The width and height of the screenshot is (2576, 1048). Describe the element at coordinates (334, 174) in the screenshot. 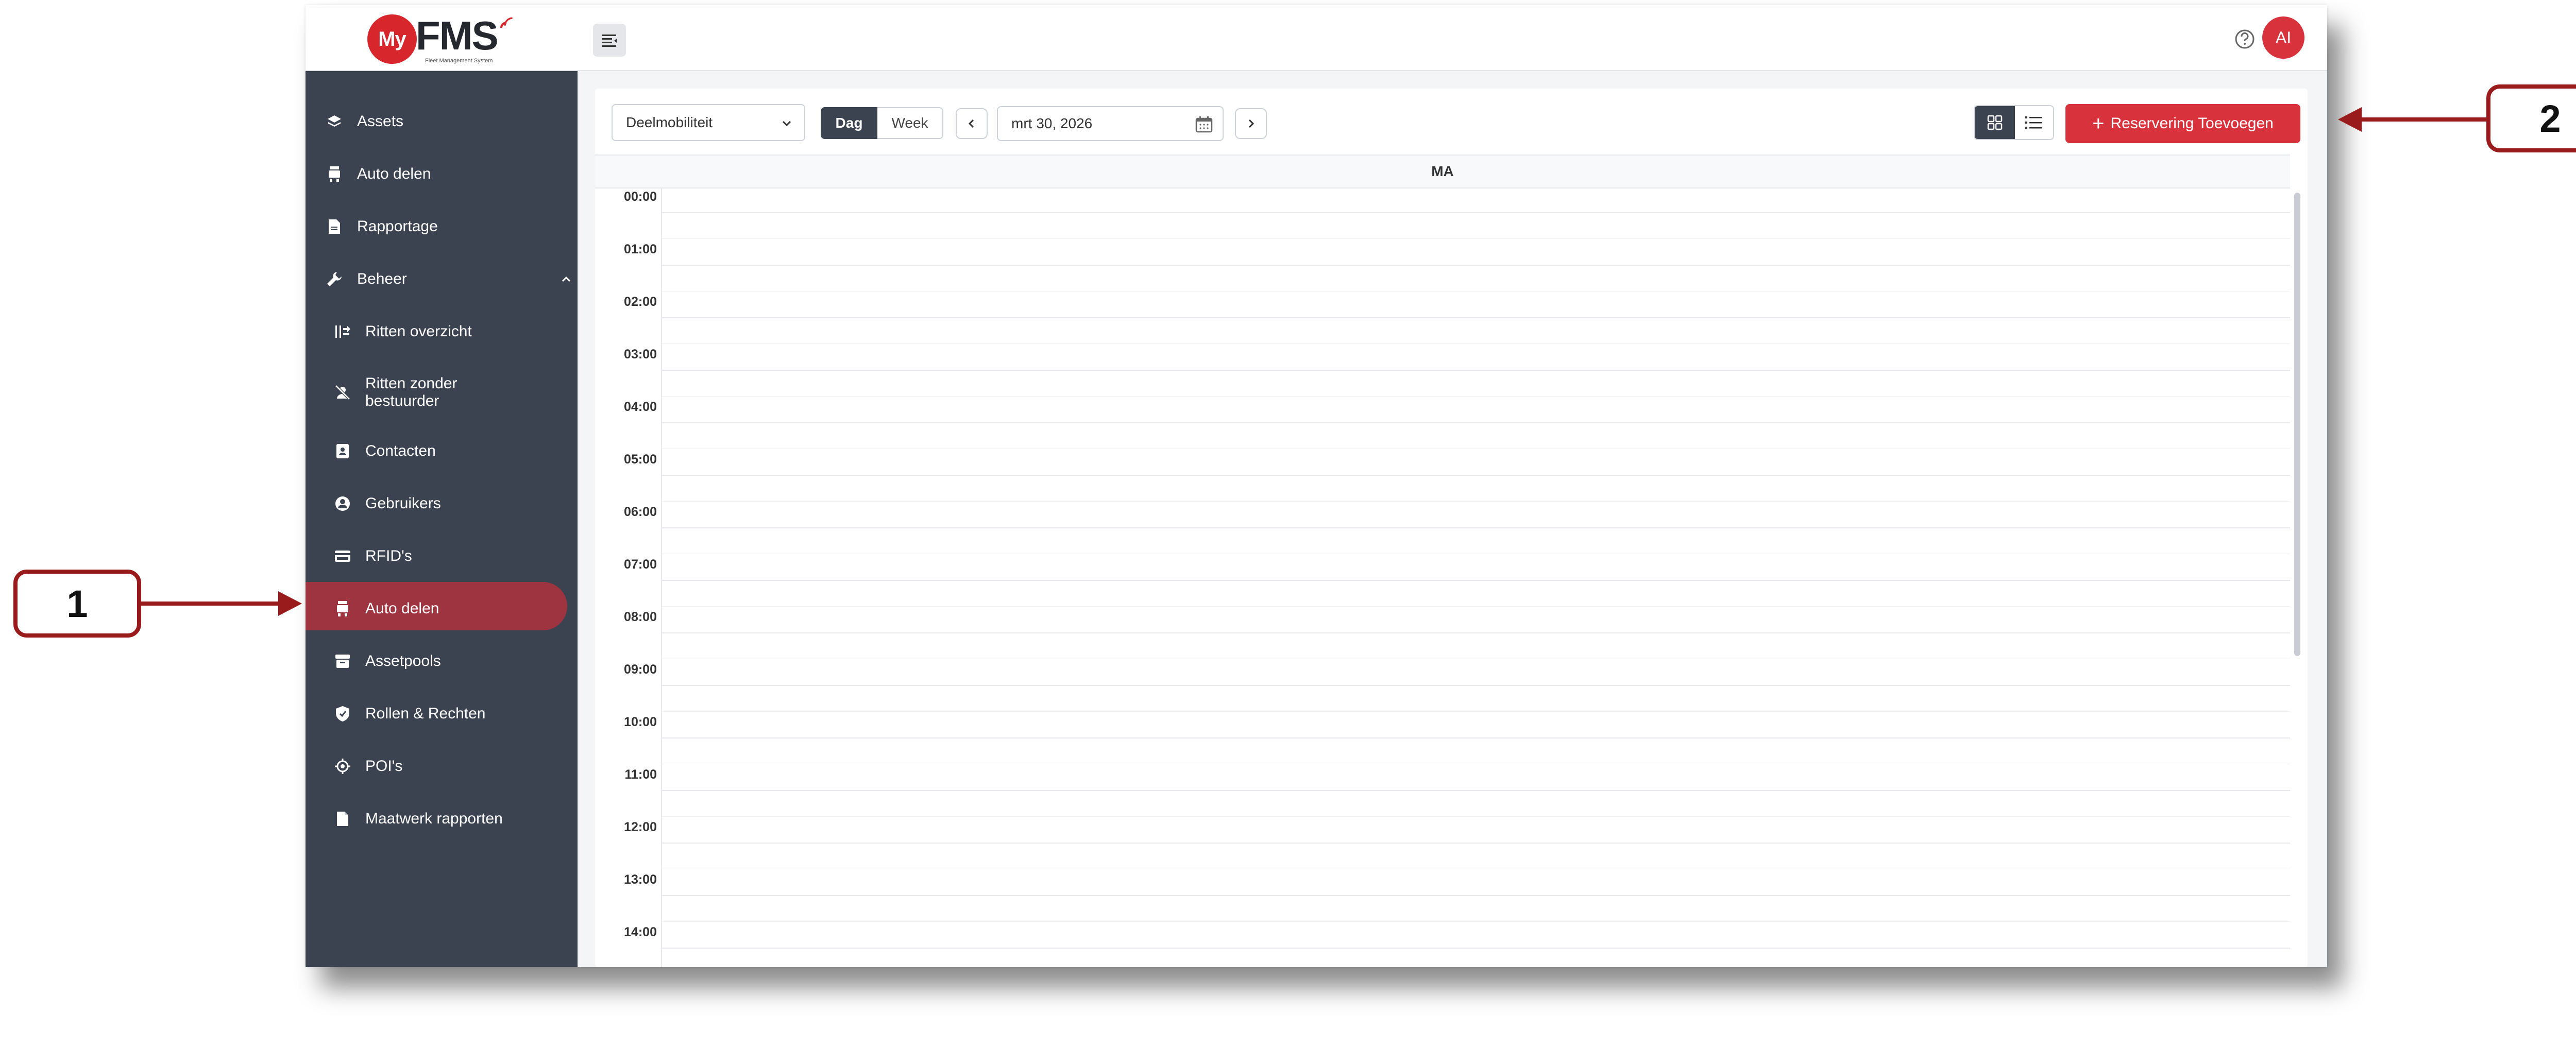

I see `car-share-icon` at that location.